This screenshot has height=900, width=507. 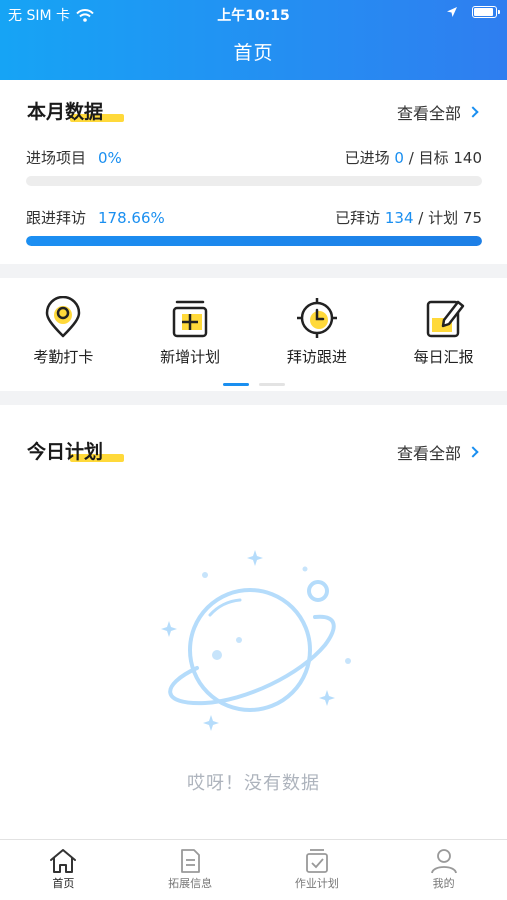 I want to click on visits-done-label: 已拜访, so click(x=358, y=218).